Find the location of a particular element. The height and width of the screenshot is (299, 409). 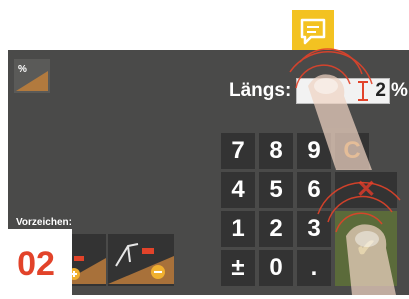

sign-minus-button is located at coordinates (141, 260).